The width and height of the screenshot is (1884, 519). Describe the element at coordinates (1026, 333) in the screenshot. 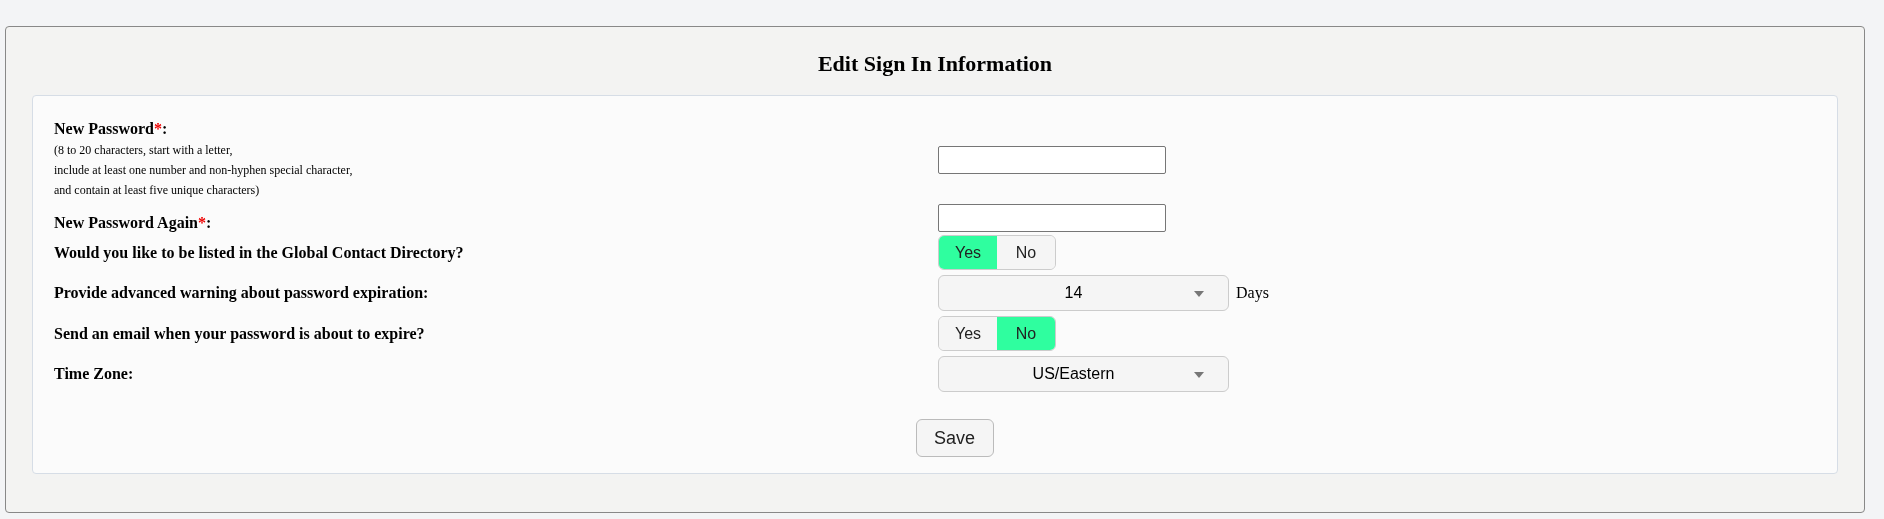

I see `toggle-option: No` at that location.